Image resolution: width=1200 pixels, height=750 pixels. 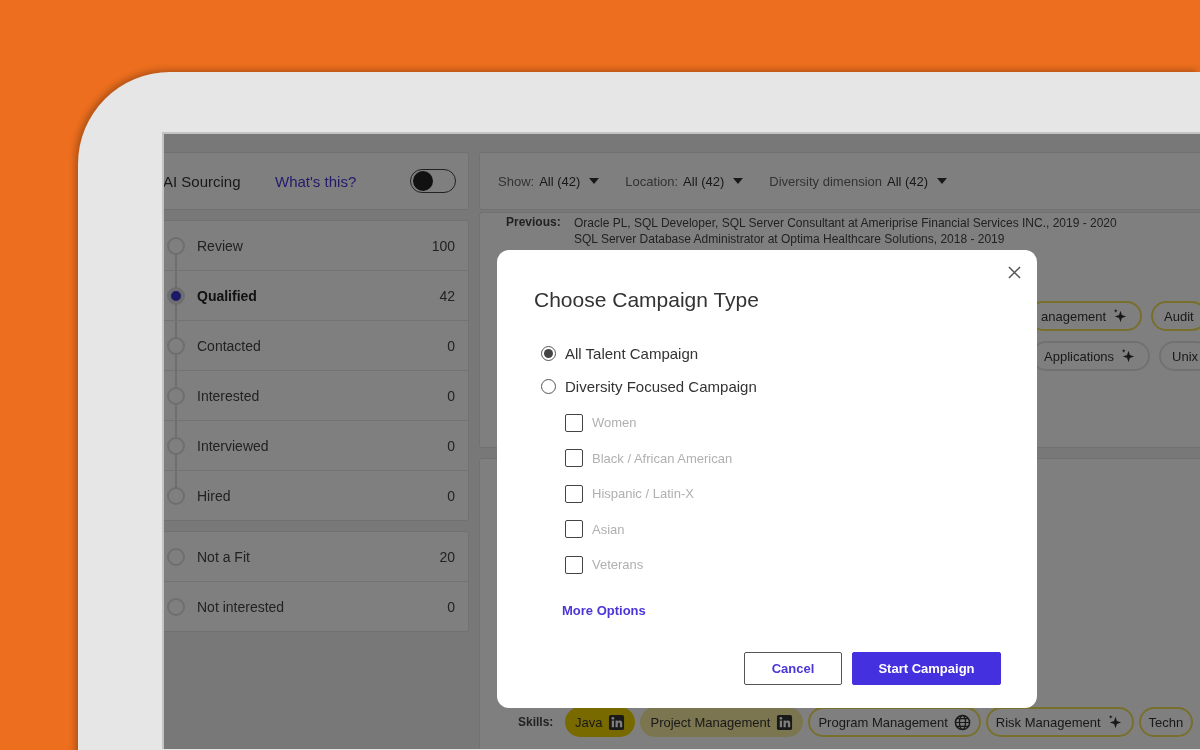 What do you see at coordinates (781, 610) in the screenshot?
I see `more-options-link: More Options` at bounding box center [781, 610].